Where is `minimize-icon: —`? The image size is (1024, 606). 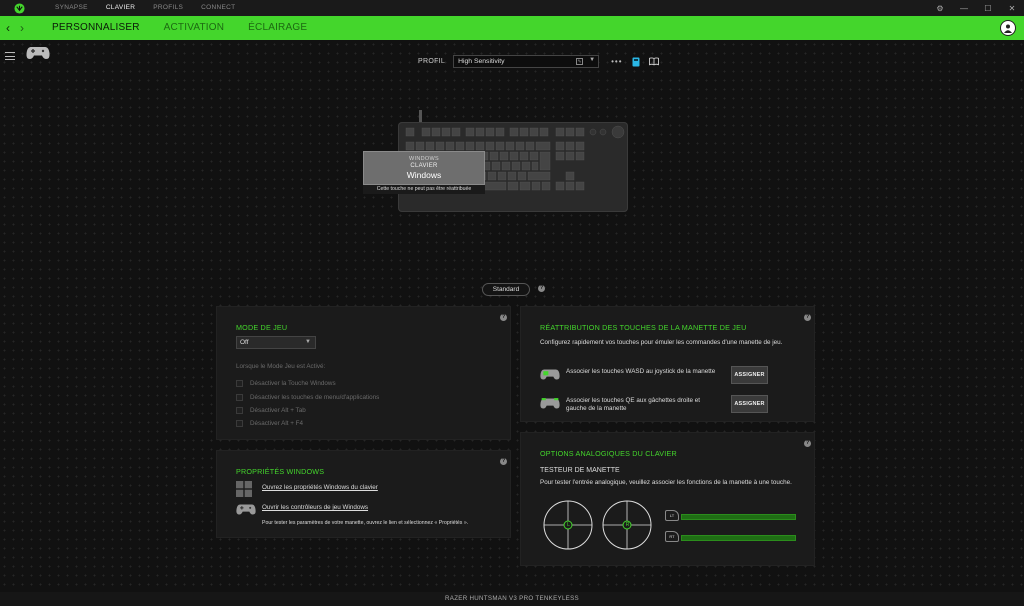
minimize-icon: — is located at coordinates (964, 8).